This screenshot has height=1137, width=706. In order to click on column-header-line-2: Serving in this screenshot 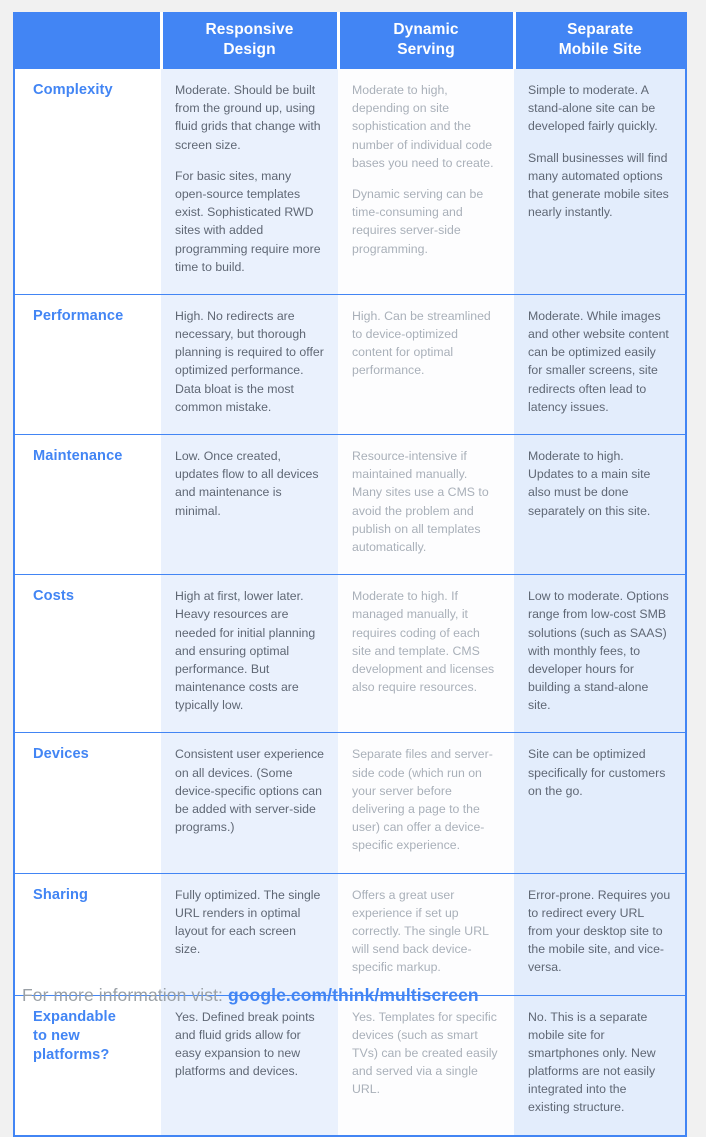, I will do `click(426, 49)`.